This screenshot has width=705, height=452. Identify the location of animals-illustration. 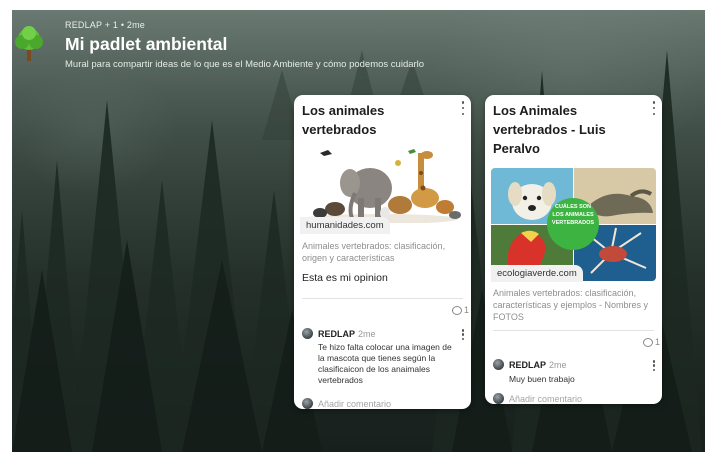
(381, 186).